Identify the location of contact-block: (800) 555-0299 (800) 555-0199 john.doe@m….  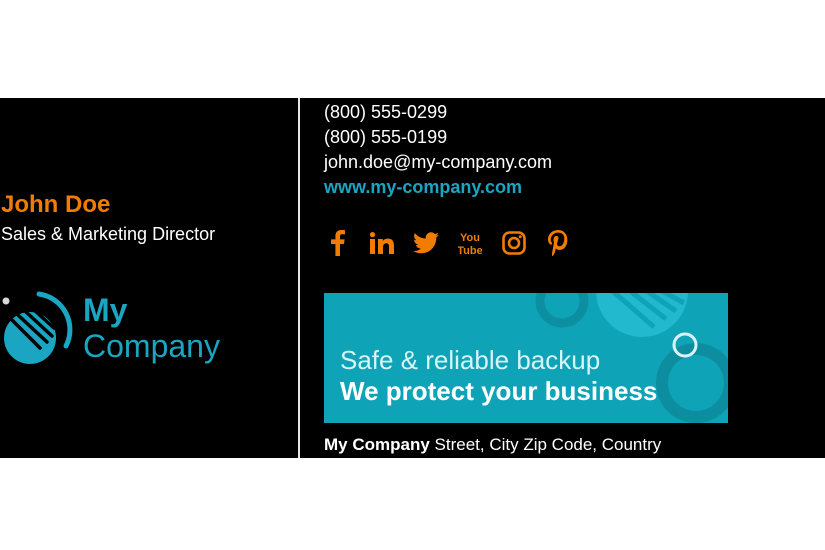
(438, 150).